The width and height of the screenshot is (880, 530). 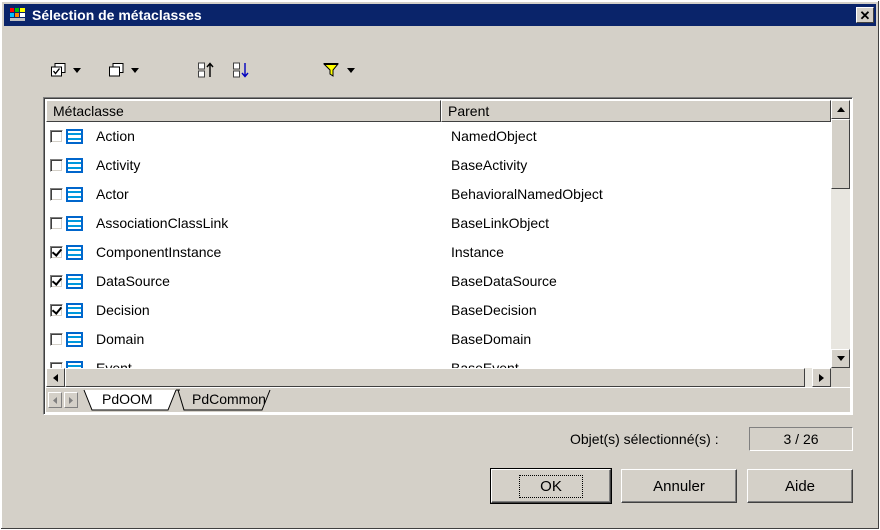 What do you see at coordinates (229, 400) in the screenshot?
I see `tab-pdcommon: PdCommon` at bounding box center [229, 400].